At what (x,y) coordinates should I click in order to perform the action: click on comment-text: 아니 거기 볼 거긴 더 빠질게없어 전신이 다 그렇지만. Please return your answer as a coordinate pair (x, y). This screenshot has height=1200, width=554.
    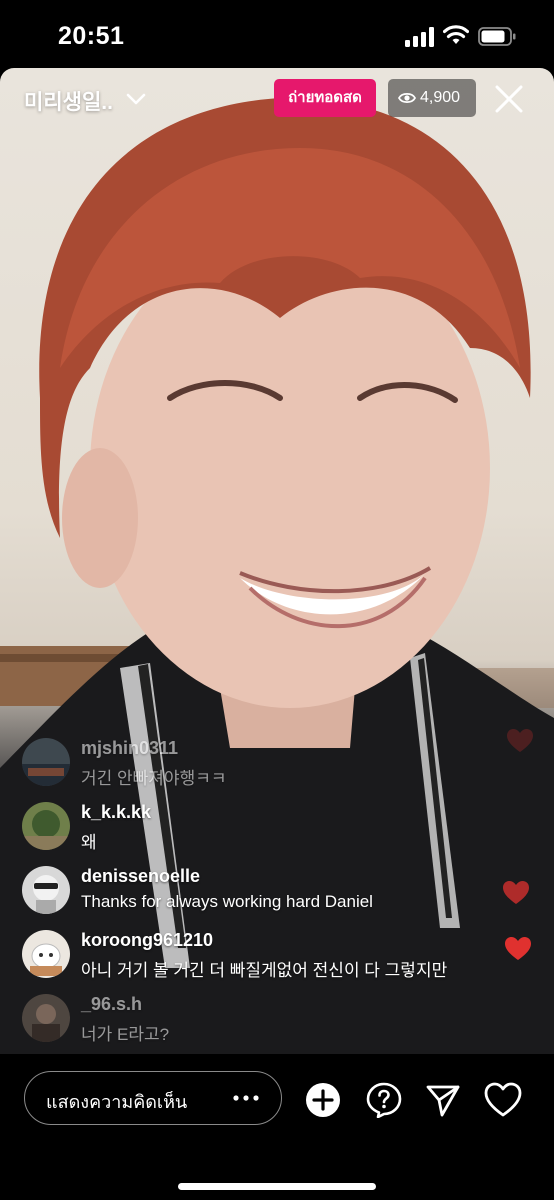
    Looking at the image, I should click on (264, 970).